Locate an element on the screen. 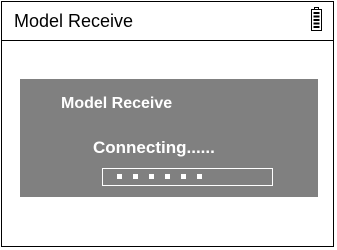 The height and width of the screenshot is (250, 337). progress-bar is located at coordinates (187, 177).